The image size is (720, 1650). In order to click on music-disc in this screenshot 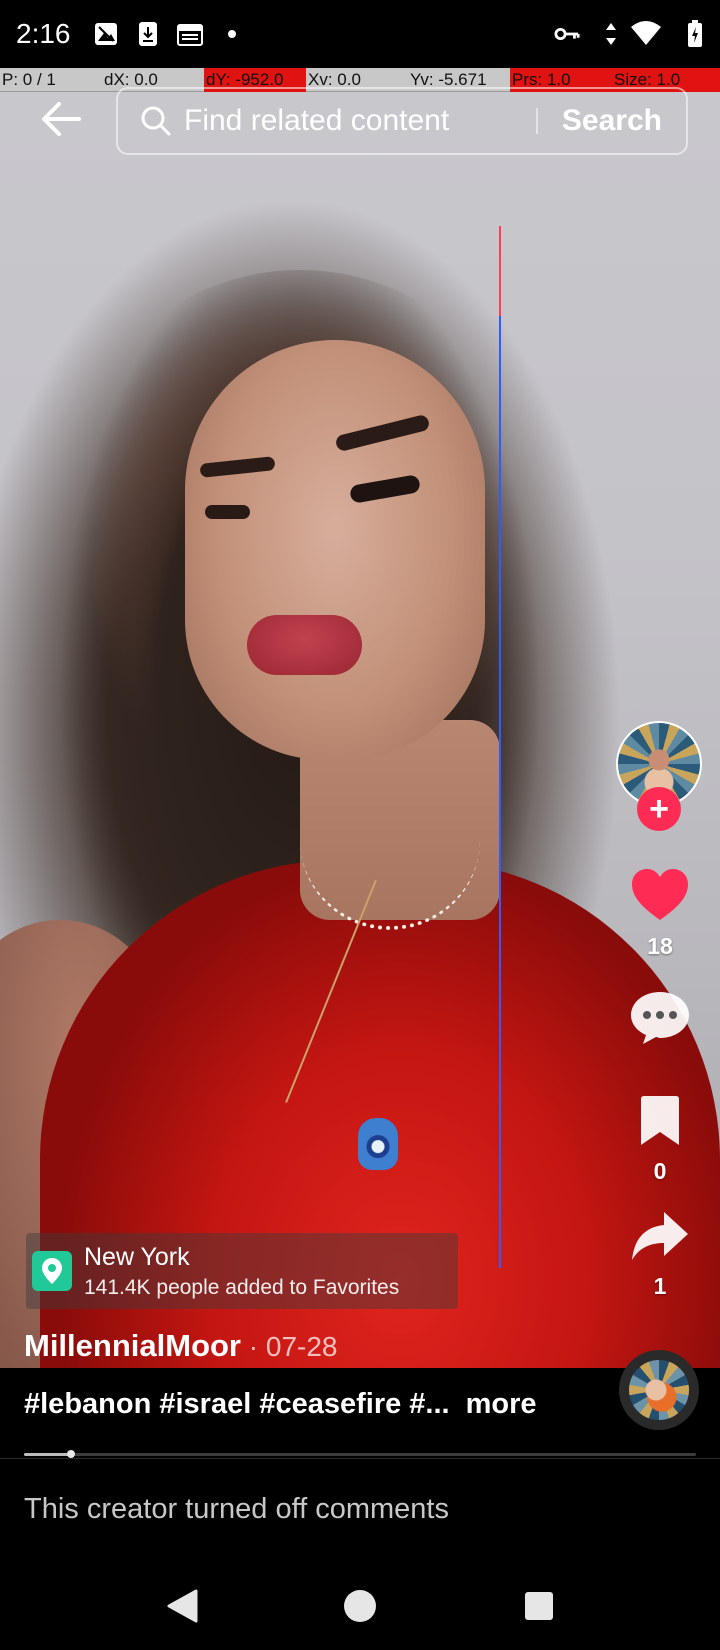, I will do `click(659, 1390)`.